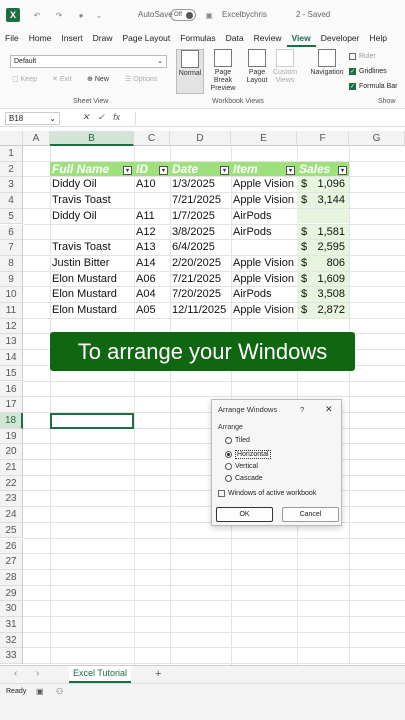 The image size is (405, 720). Describe the element at coordinates (100, 674) in the screenshot. I see `sheet-tab-excel-tutorial: Excel Tutorial` at that location.